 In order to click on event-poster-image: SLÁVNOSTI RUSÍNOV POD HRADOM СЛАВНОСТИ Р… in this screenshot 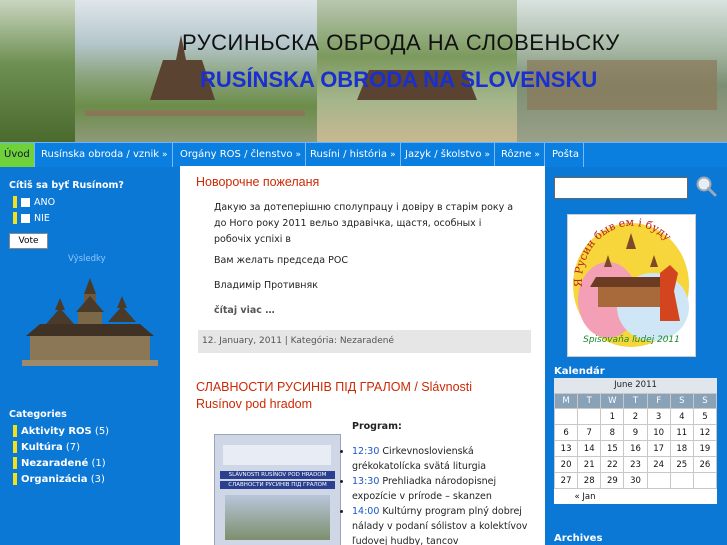, I will do `click(277, 489)`.